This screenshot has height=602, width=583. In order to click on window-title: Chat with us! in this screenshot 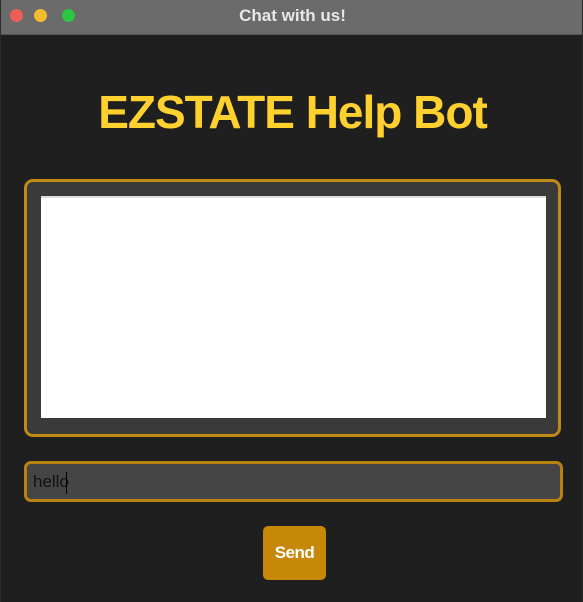, I will do `click(292, 15)`.